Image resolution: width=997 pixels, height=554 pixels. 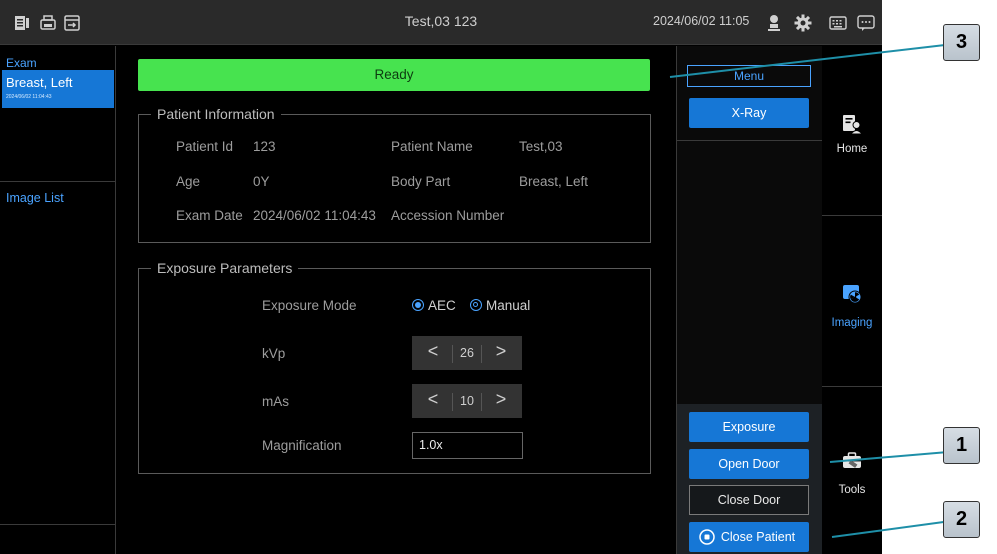 What do you see at coordinates (209, 215) in the screenshot?
I see `exam-date-label: Exam Date` at bounding box center [209, 215].